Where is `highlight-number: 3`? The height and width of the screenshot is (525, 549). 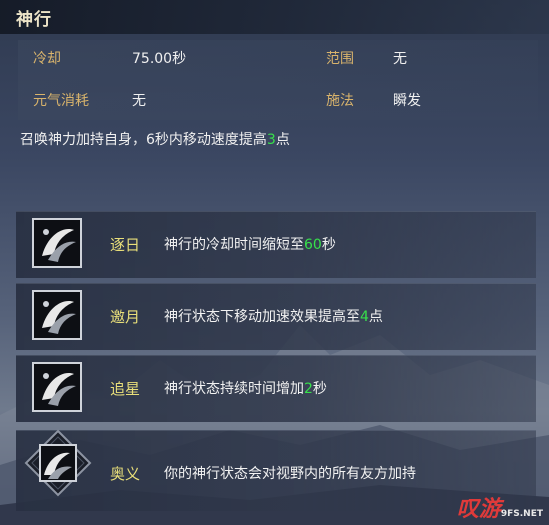
highlight-number: 3 is located at coordinates (271, 140).